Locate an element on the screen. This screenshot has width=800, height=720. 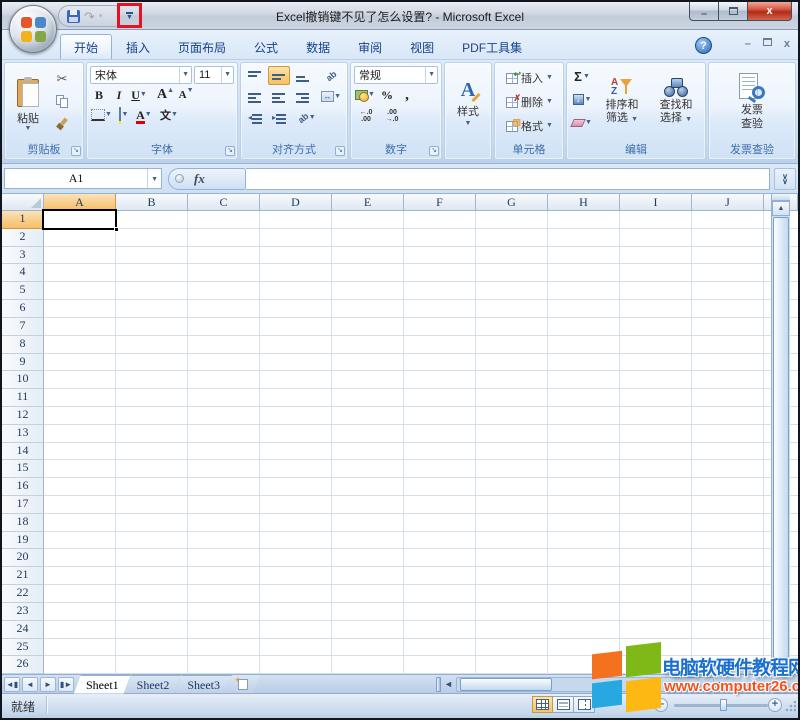
cell-F15 is located at coordinates (440, 469).